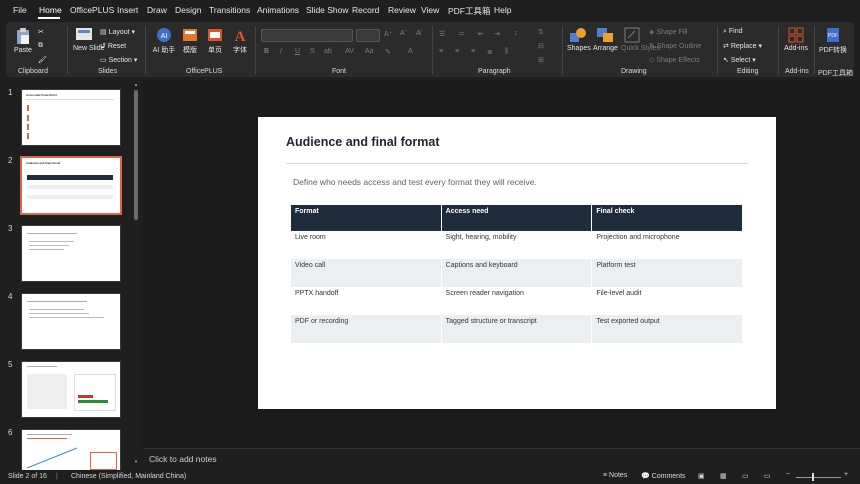 The height and width of the screenshot is (484, 860). Describe the element at coordinates (663, 476) in the screenshot. I see `comments-button: 💬 Comments` at that location.